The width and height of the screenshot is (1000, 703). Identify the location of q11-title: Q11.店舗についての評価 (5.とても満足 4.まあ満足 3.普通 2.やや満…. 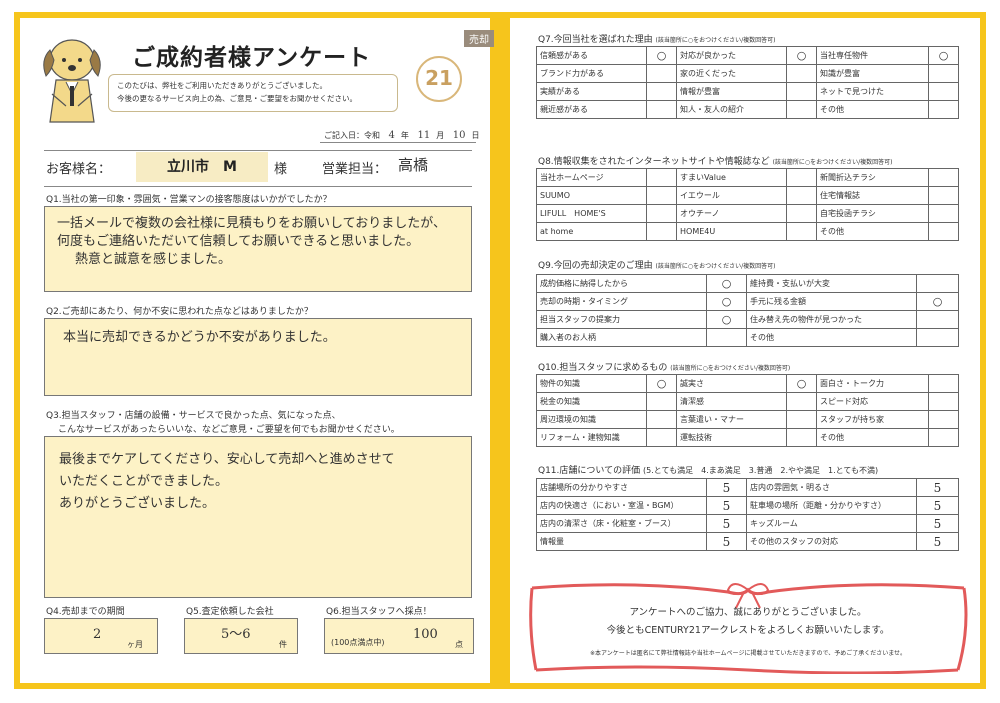
(708, 471).